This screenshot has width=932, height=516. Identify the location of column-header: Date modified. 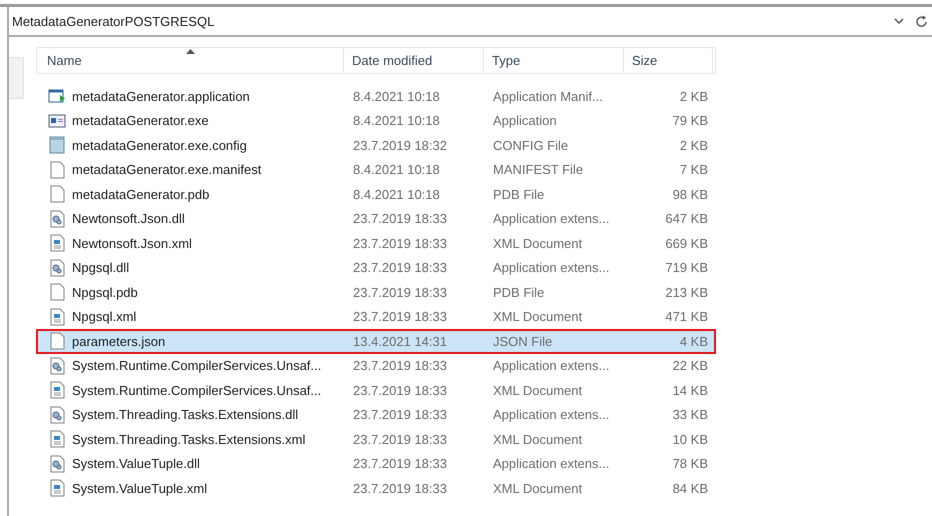
(414, 60).